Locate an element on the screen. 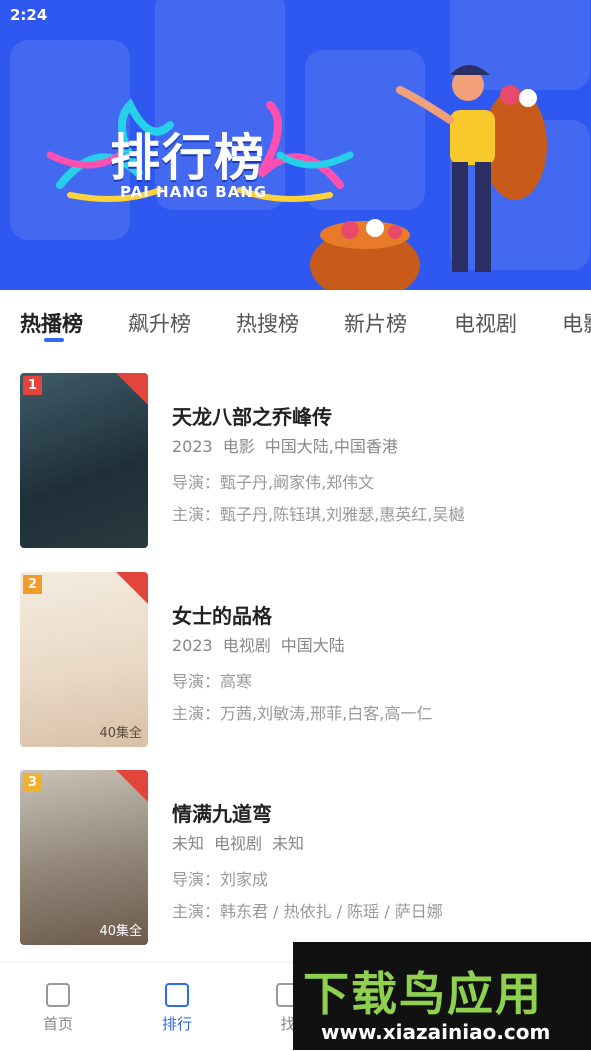 The width and height of the screenshot is (591, 1051). watermark-url: www.xiazainiao.com is located at coordinates (436, 1032).